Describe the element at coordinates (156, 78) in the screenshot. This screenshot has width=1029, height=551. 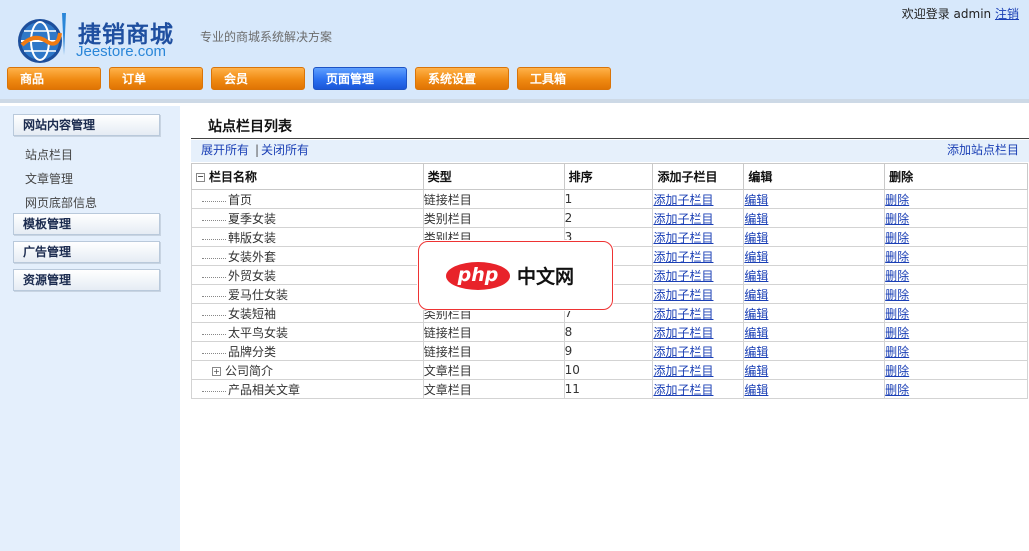
I see `nav-tab-1: 订单` at that location.